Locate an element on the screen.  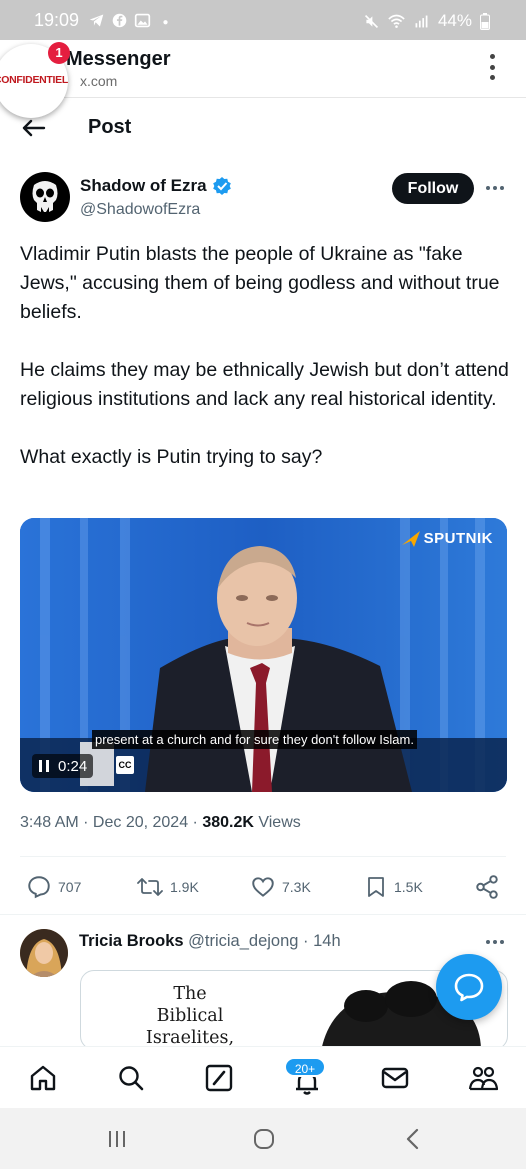
mute-icon is located at coordinates (371, 21).